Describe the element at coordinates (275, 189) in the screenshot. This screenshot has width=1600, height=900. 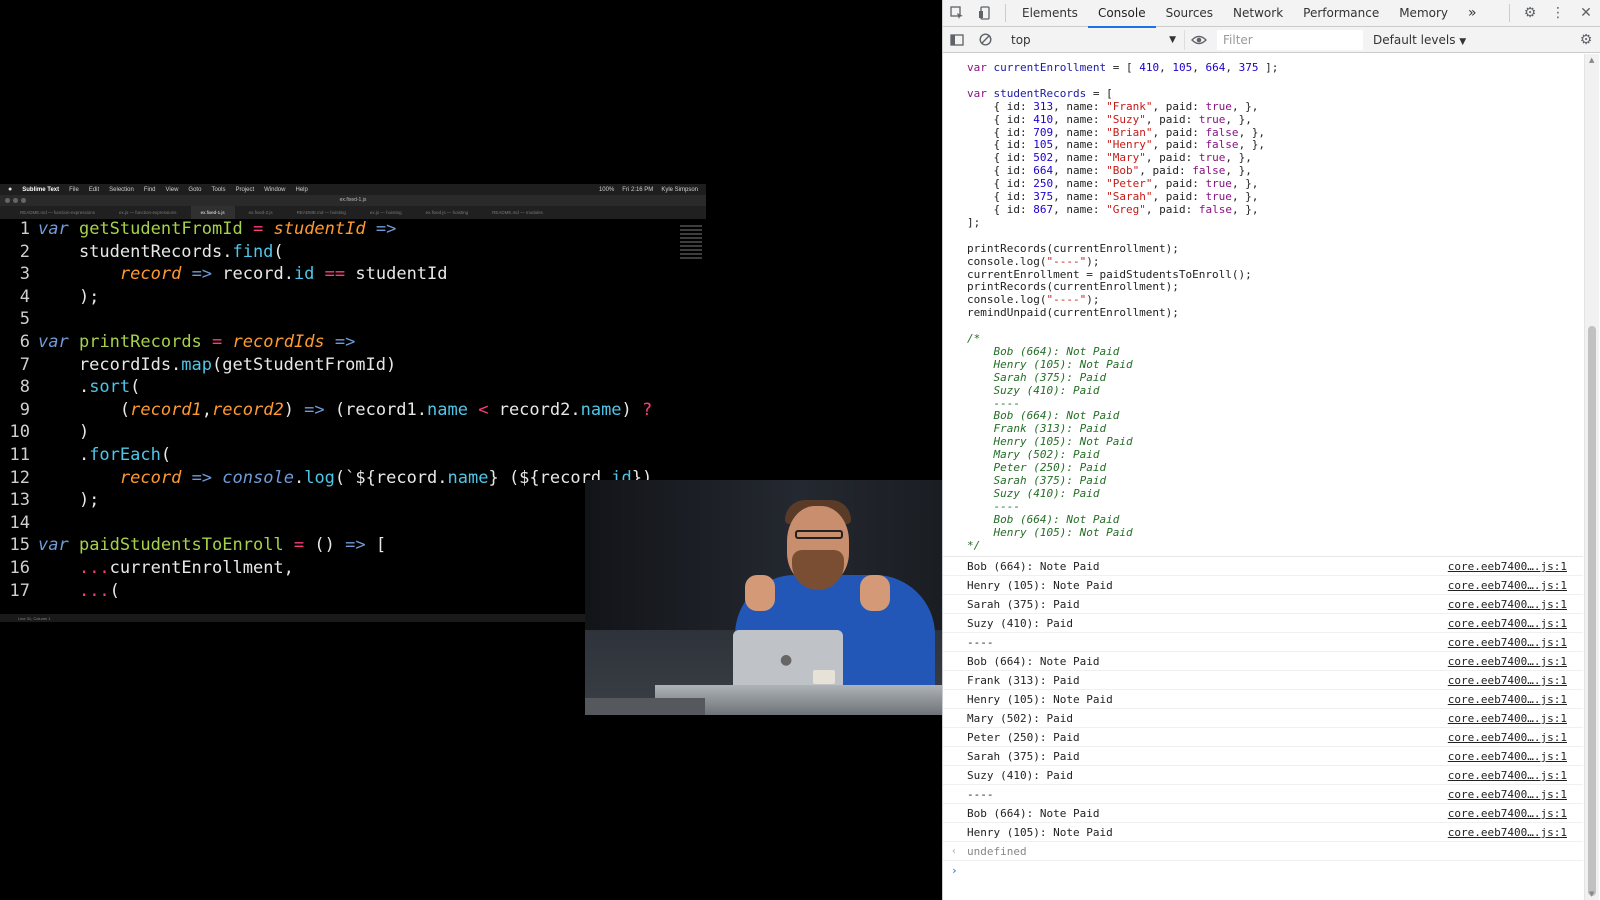
I see `menubar-item-window: Window` at that location.